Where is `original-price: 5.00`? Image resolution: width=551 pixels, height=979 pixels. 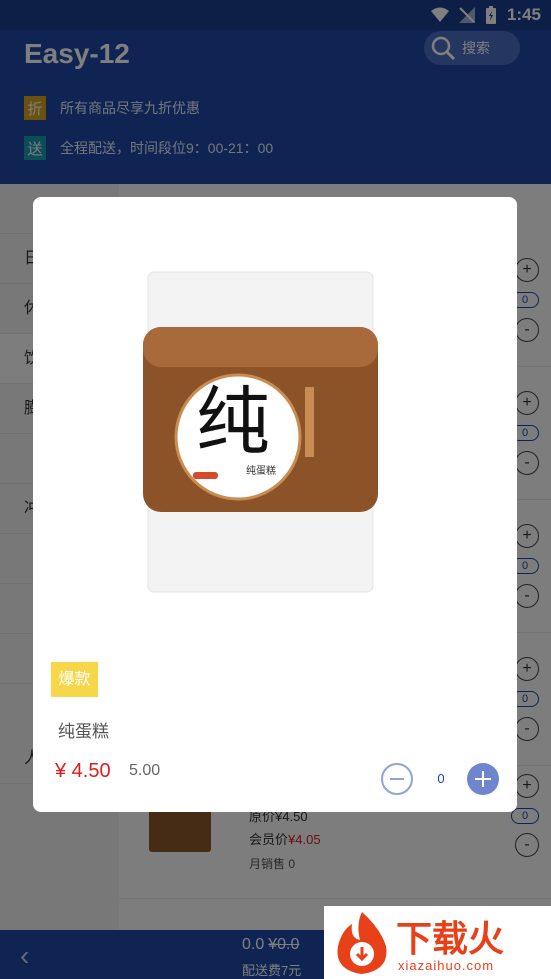
original-price: 5.00 is located at coordinates (145, 770).